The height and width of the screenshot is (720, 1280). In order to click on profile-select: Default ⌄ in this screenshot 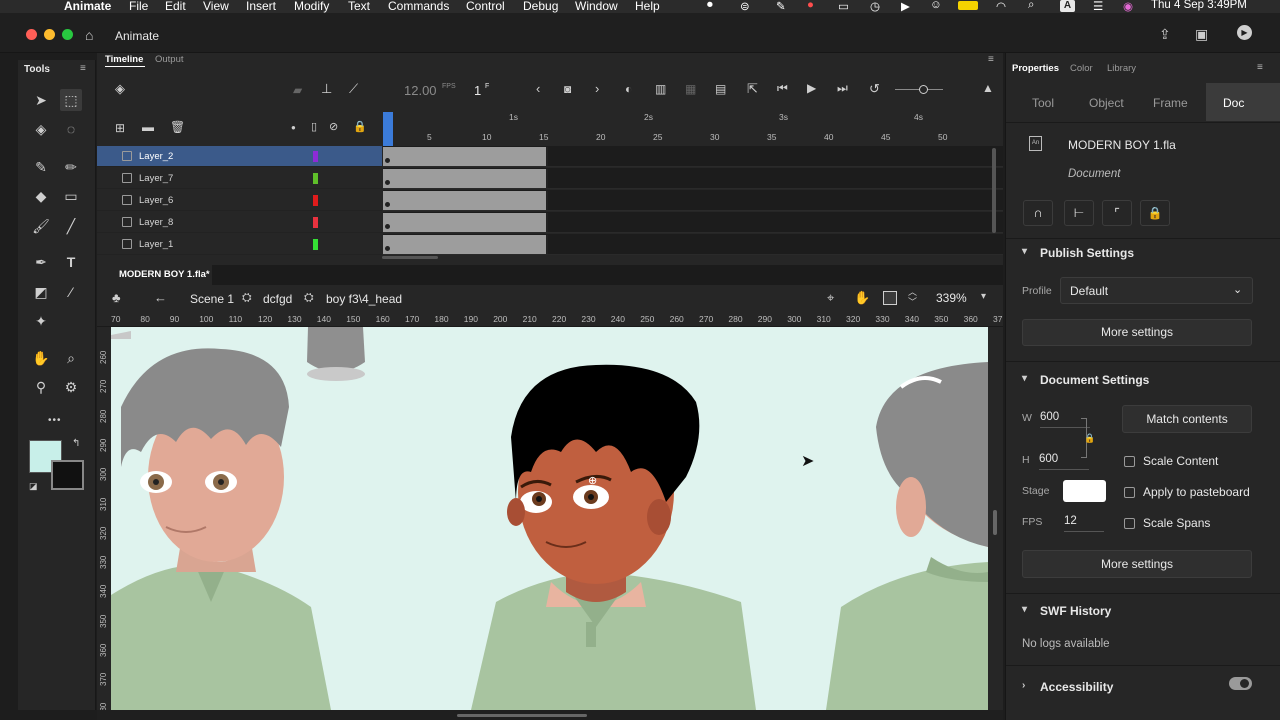, I will do `click(1156, 290)`.